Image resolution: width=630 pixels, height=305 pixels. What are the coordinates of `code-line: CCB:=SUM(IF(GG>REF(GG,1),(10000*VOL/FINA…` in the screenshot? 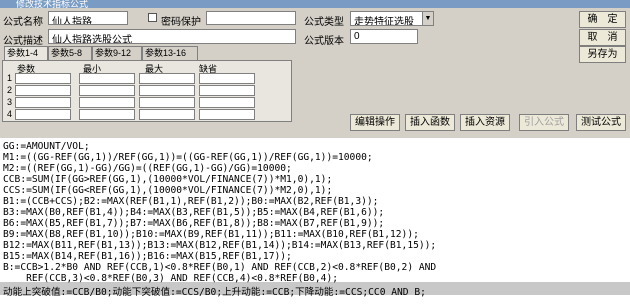 It's located at (168, 179).